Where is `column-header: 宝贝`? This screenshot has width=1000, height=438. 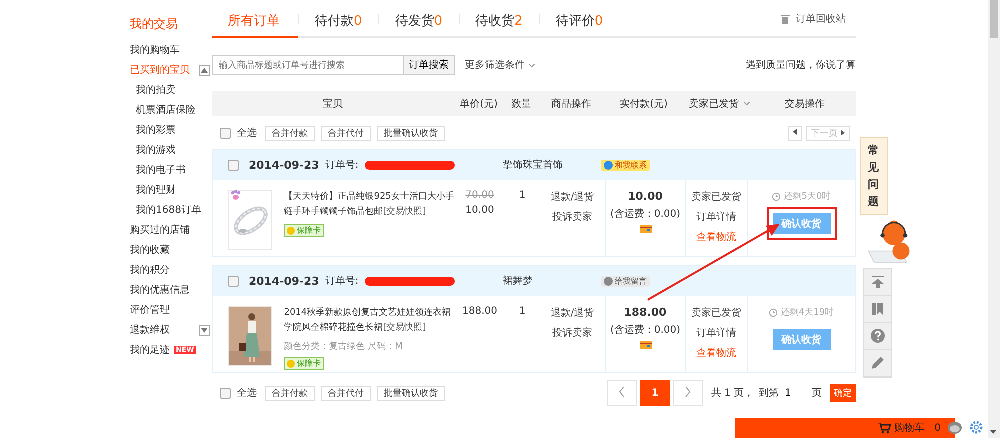
column-header: 宝贝 is located at coordinates (333, 104).